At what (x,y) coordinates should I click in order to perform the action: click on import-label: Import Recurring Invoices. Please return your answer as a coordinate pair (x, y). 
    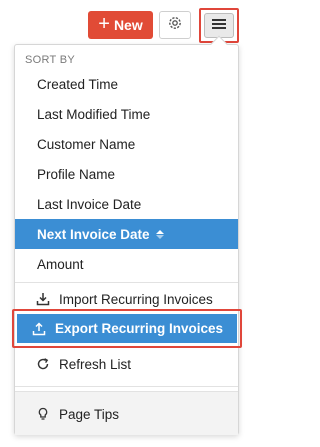
    Looking at the image, I should click on (136, 299).